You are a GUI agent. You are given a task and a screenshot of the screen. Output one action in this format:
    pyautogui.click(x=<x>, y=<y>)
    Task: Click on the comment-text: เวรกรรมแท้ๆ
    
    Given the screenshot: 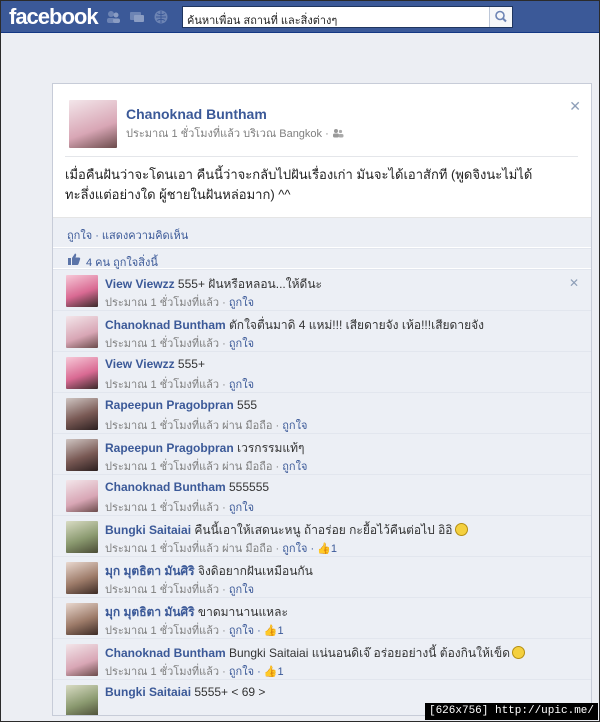 What is the action you would take?
    pyautogui.click(x=269, y=448)
    